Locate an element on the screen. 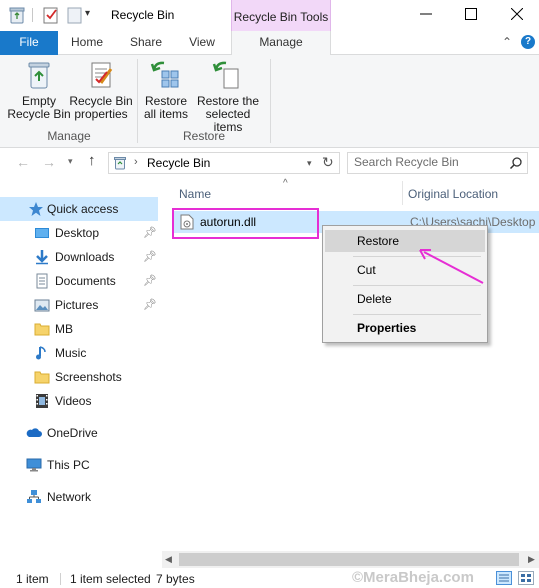  watermark: ©MeraBheja.com is located at coordinates (413, 577).